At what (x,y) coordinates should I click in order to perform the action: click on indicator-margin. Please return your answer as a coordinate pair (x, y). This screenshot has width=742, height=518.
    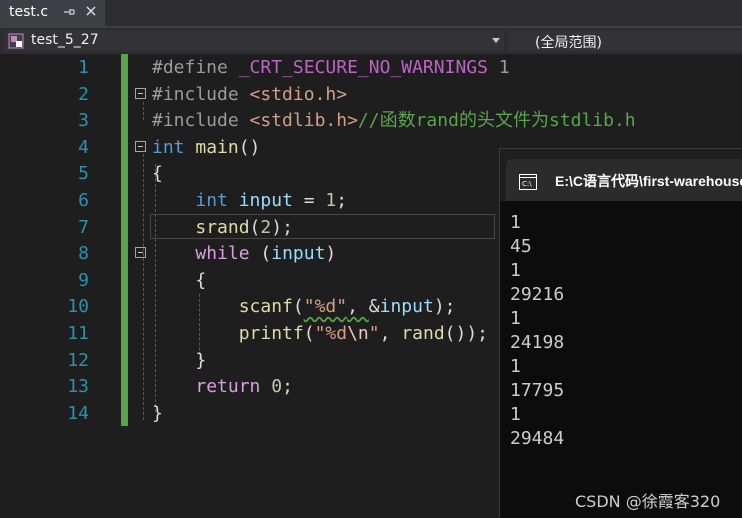
    Looking at the image, I should click on (17, 286).